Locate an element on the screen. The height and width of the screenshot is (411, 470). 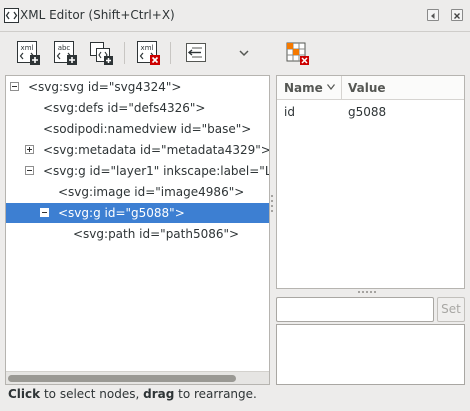
attribute-table-header: Name Value is located at coordinates (370, 88).